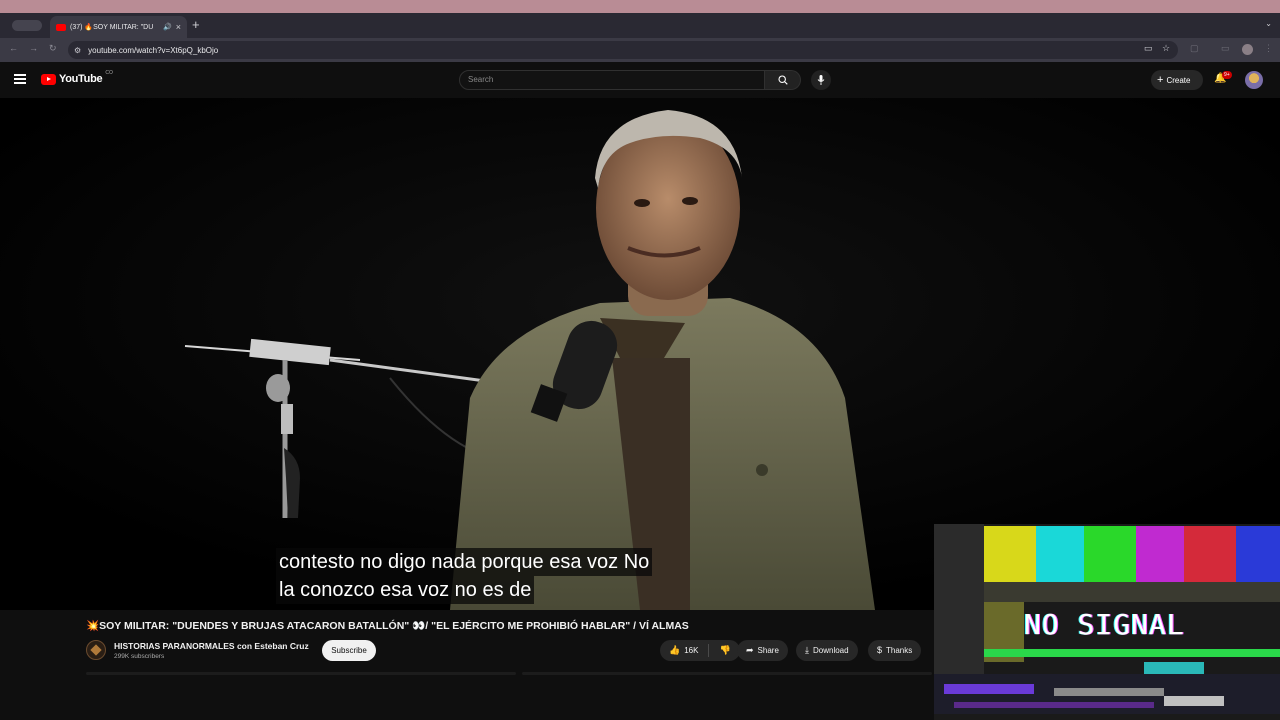  Describe the element at coordinates (139, 656) in the screenshot. I see `subscriber-count: 299K subscribers` at that location.